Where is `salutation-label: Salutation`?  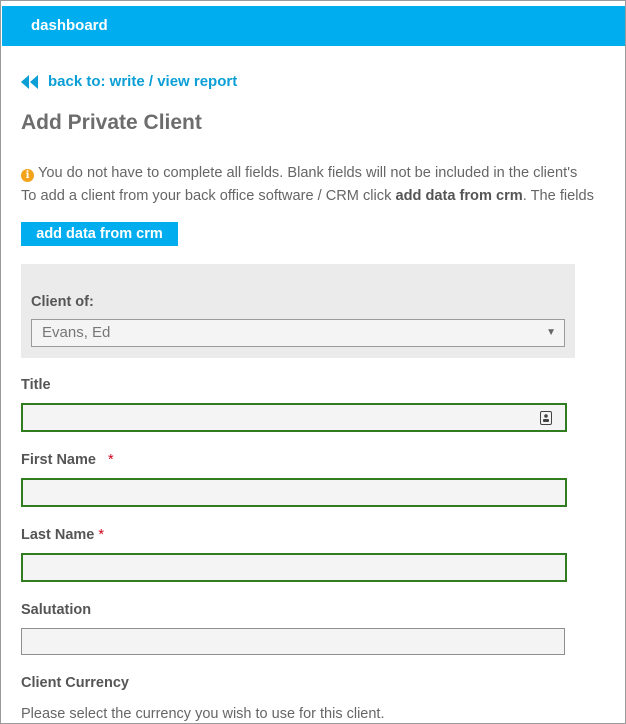 salutation-label: Salutation is located at coordinates (56, 610).